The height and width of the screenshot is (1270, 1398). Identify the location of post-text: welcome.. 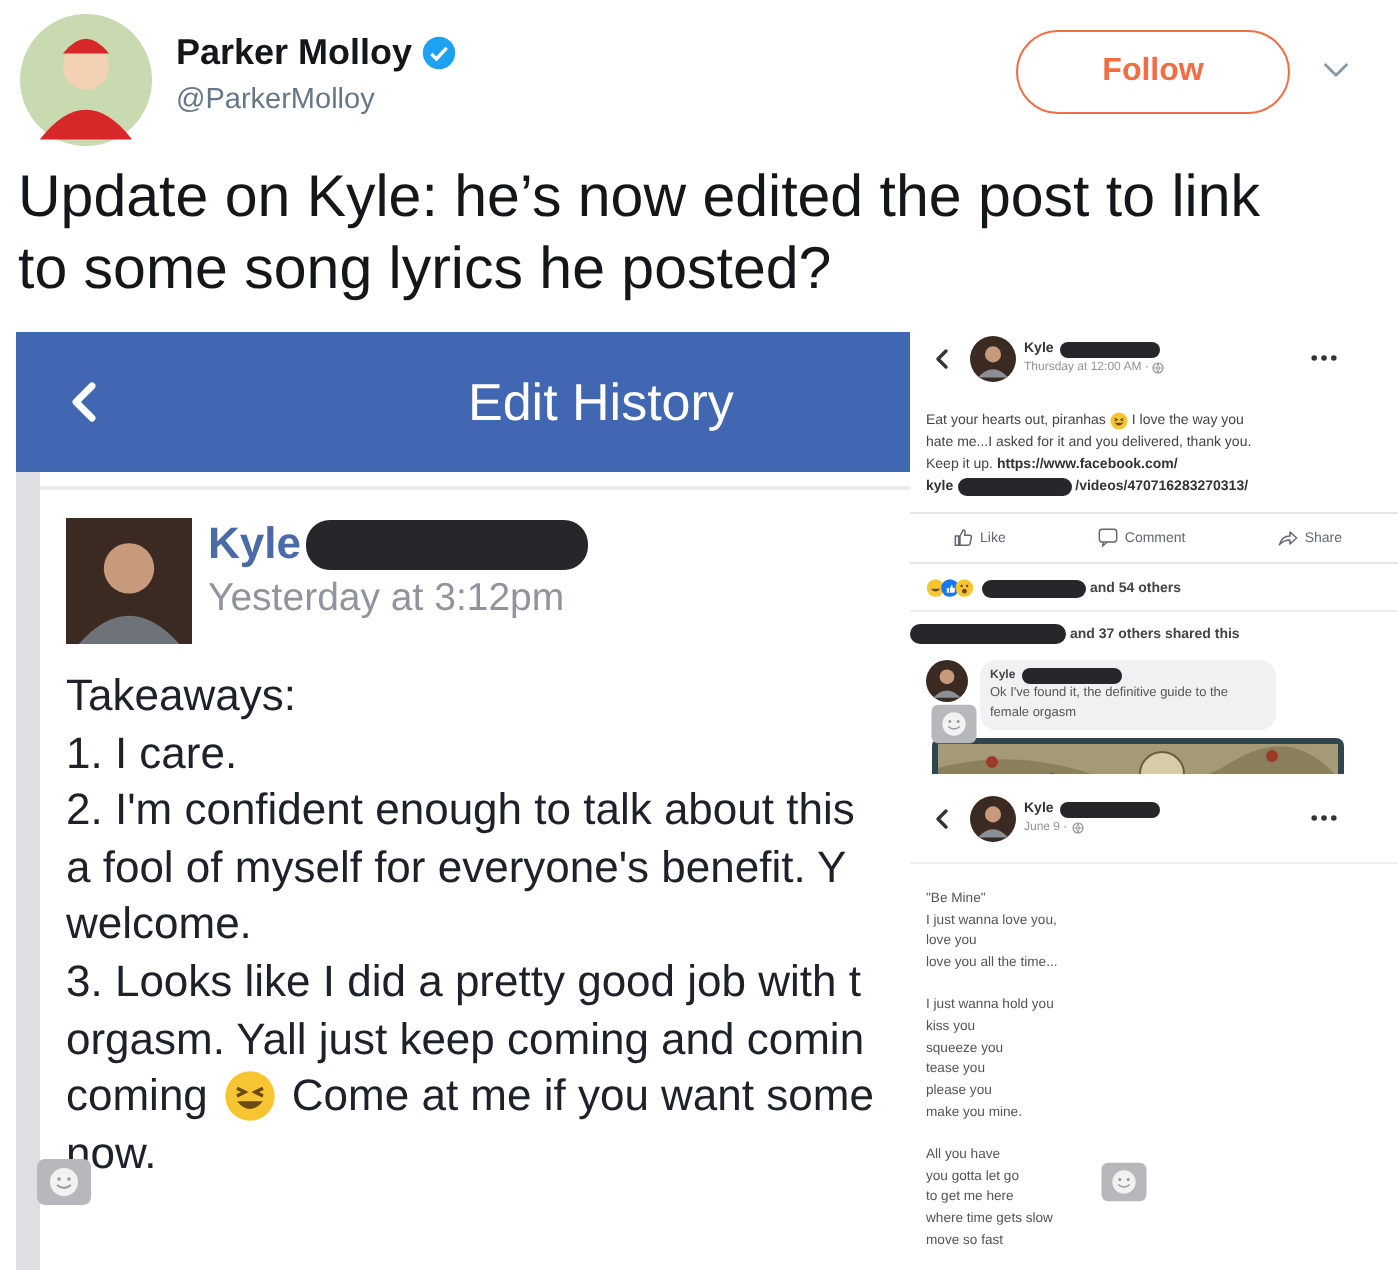
(159, 924).